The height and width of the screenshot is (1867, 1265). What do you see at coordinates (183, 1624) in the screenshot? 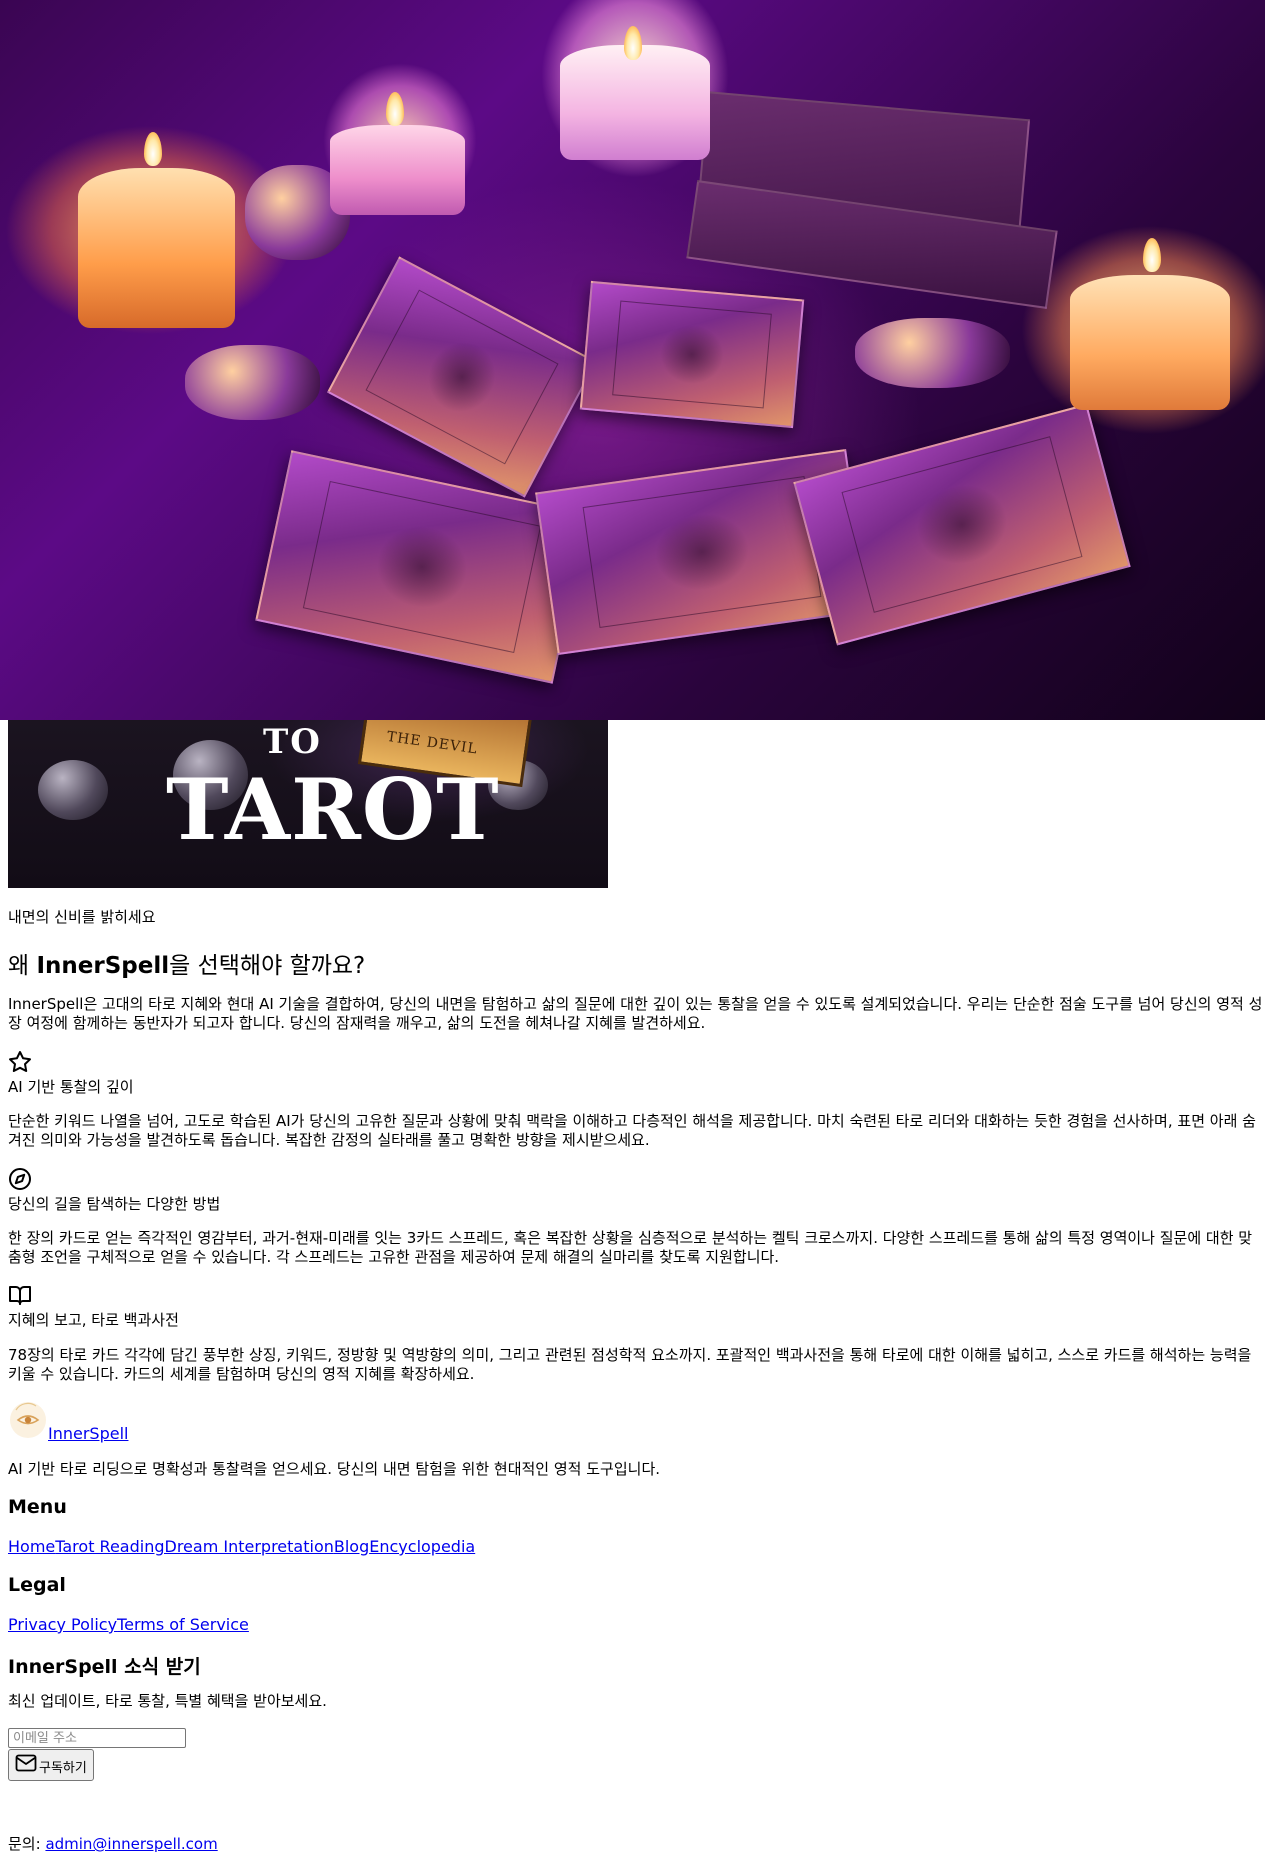
I see `terms-of-service-link: Terms of Service` at bounding box center [183, 1624].